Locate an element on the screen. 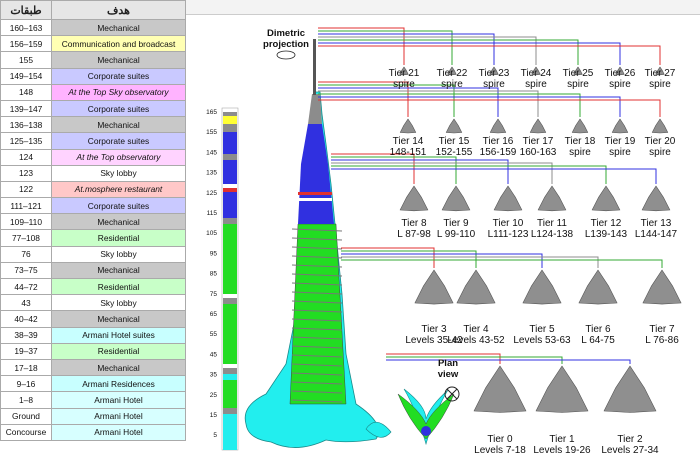 The width and height of the screenshot is (700, 456). tier-name: Tier 21 is located at coordinates (404, 73).